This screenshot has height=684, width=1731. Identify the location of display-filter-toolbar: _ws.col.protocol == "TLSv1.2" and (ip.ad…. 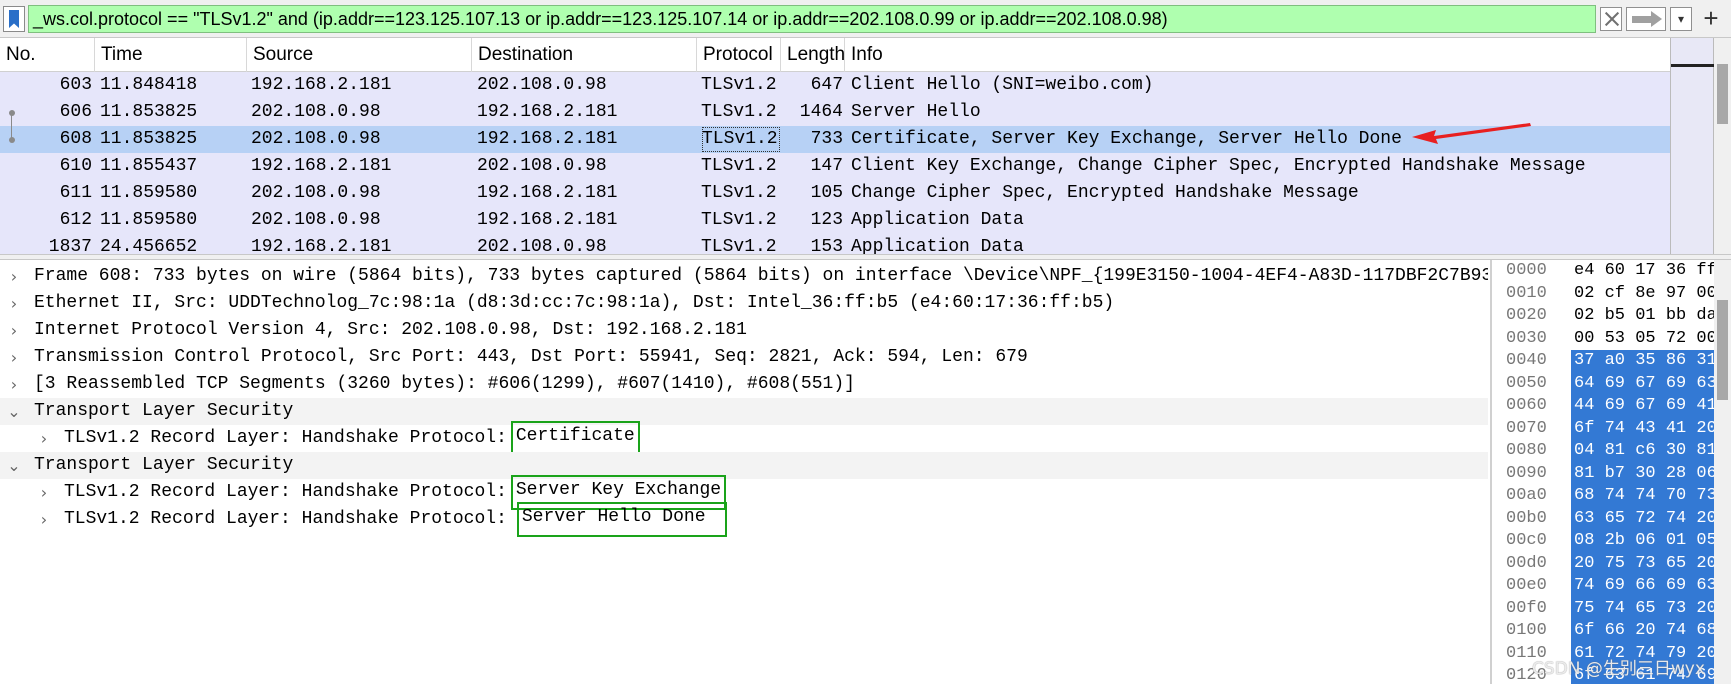
(865, 19).